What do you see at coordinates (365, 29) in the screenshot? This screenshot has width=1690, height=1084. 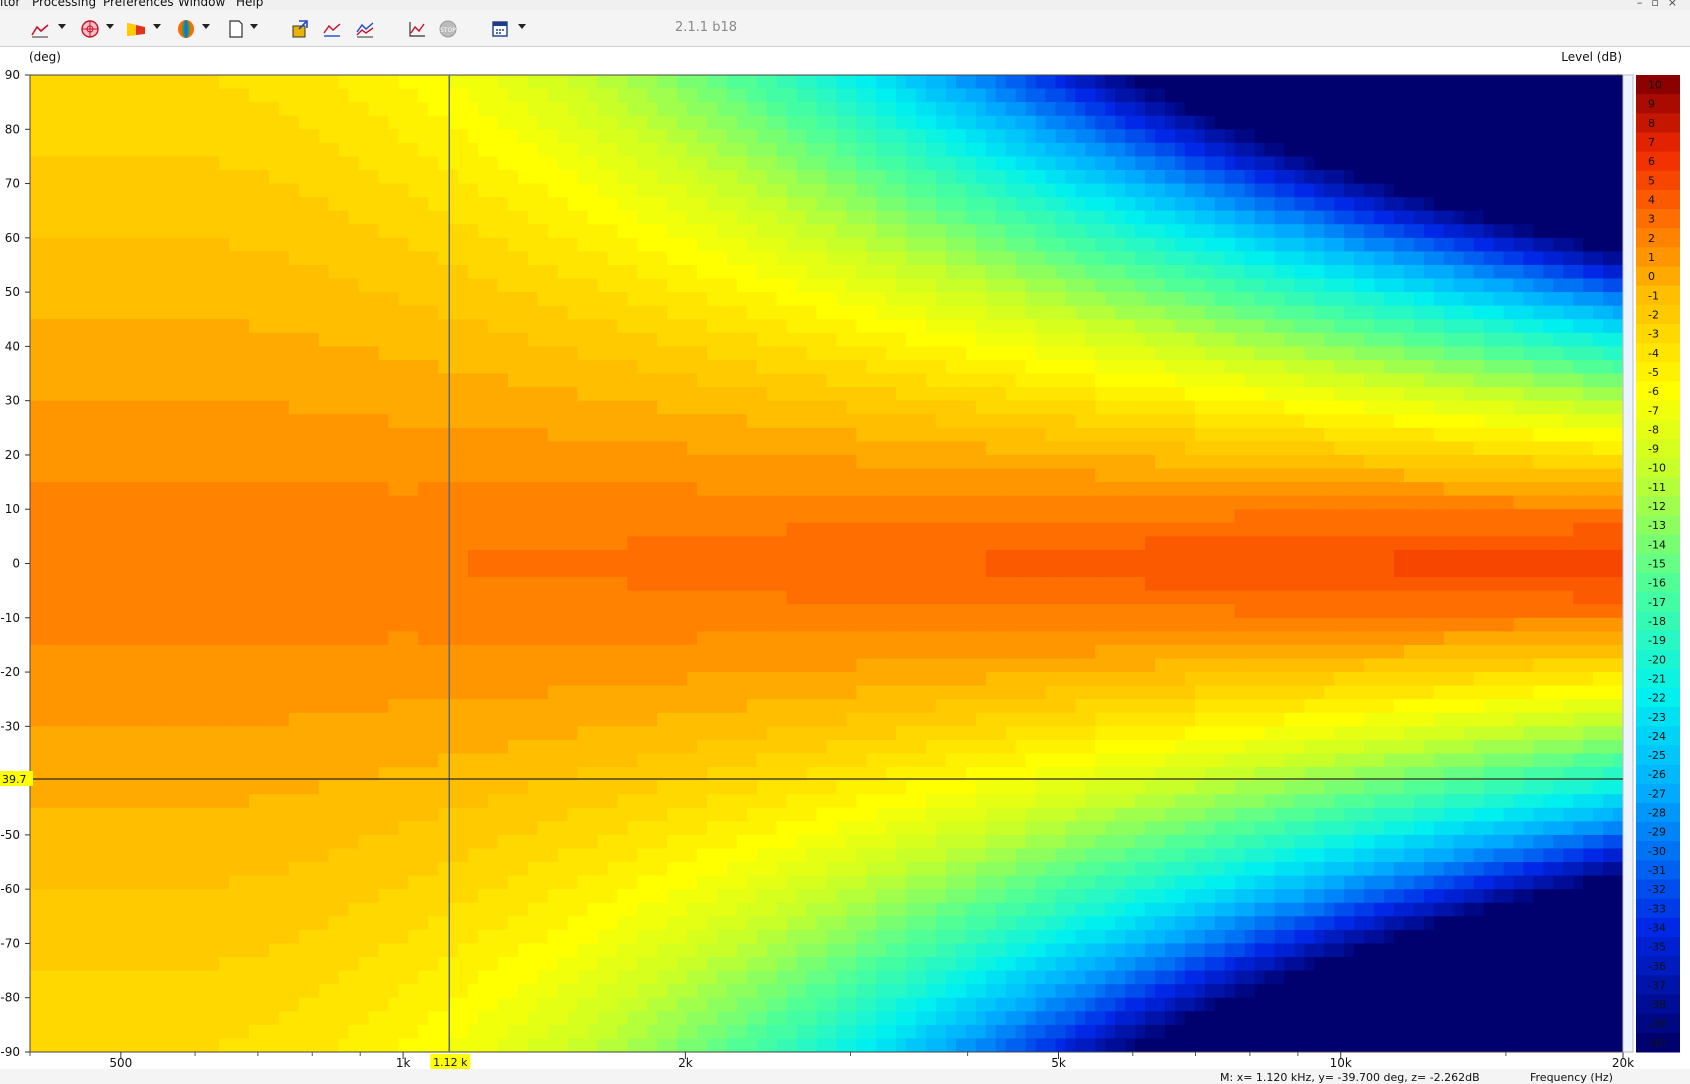 I see `curve-overlay-icon` at bounding box center [365, 29].